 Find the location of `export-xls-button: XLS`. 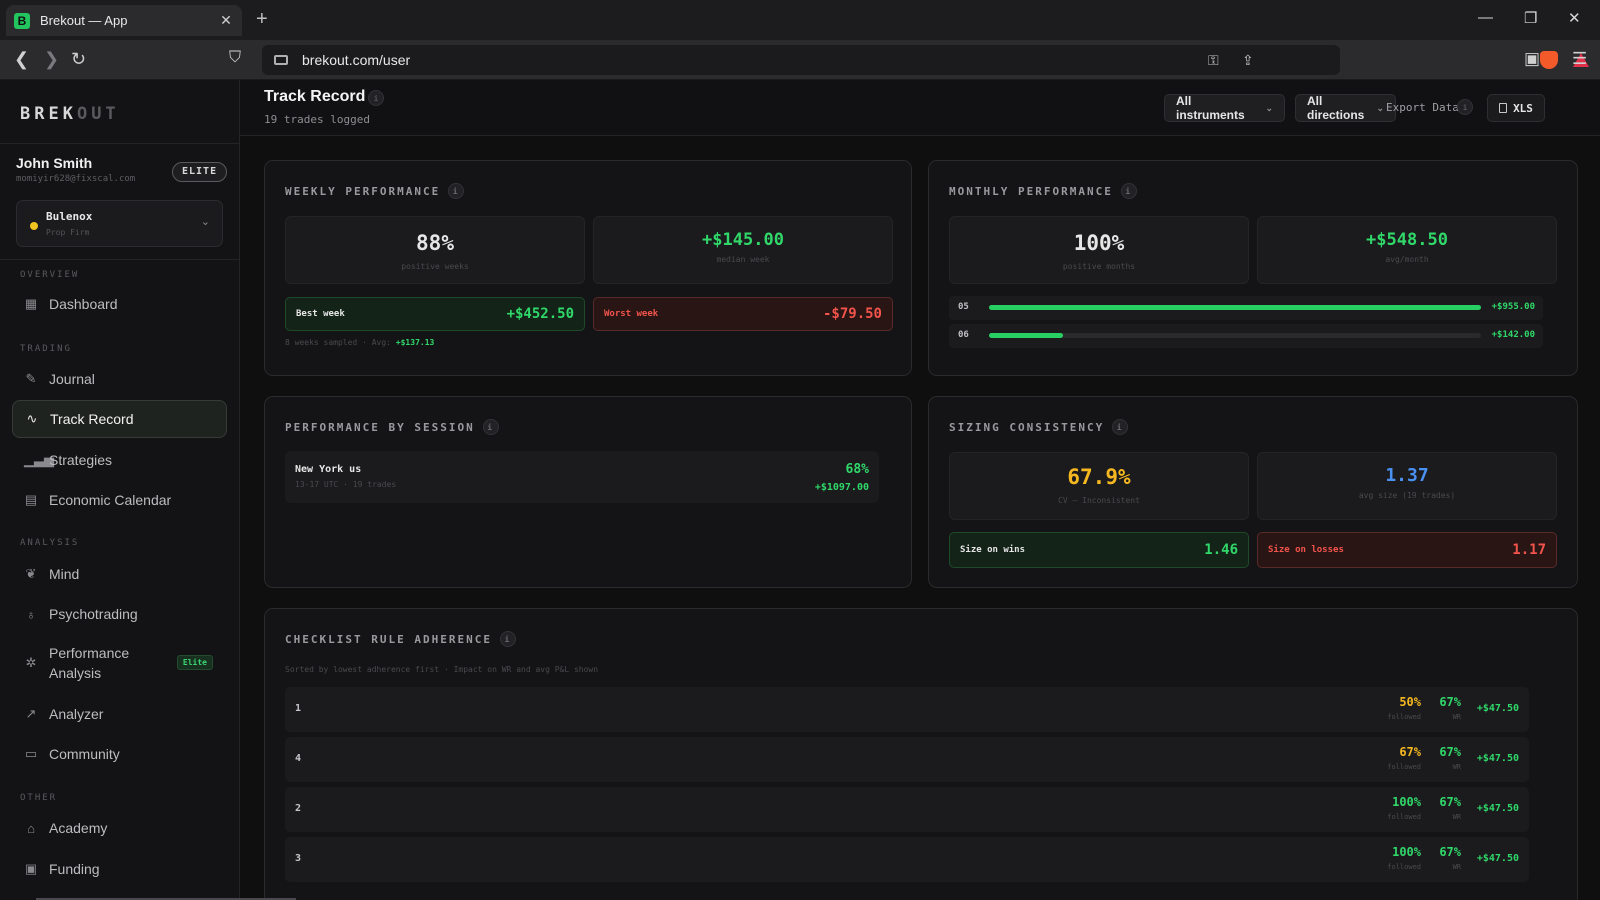

export-xls-button: XLS is located at coordinates (1516, 108).